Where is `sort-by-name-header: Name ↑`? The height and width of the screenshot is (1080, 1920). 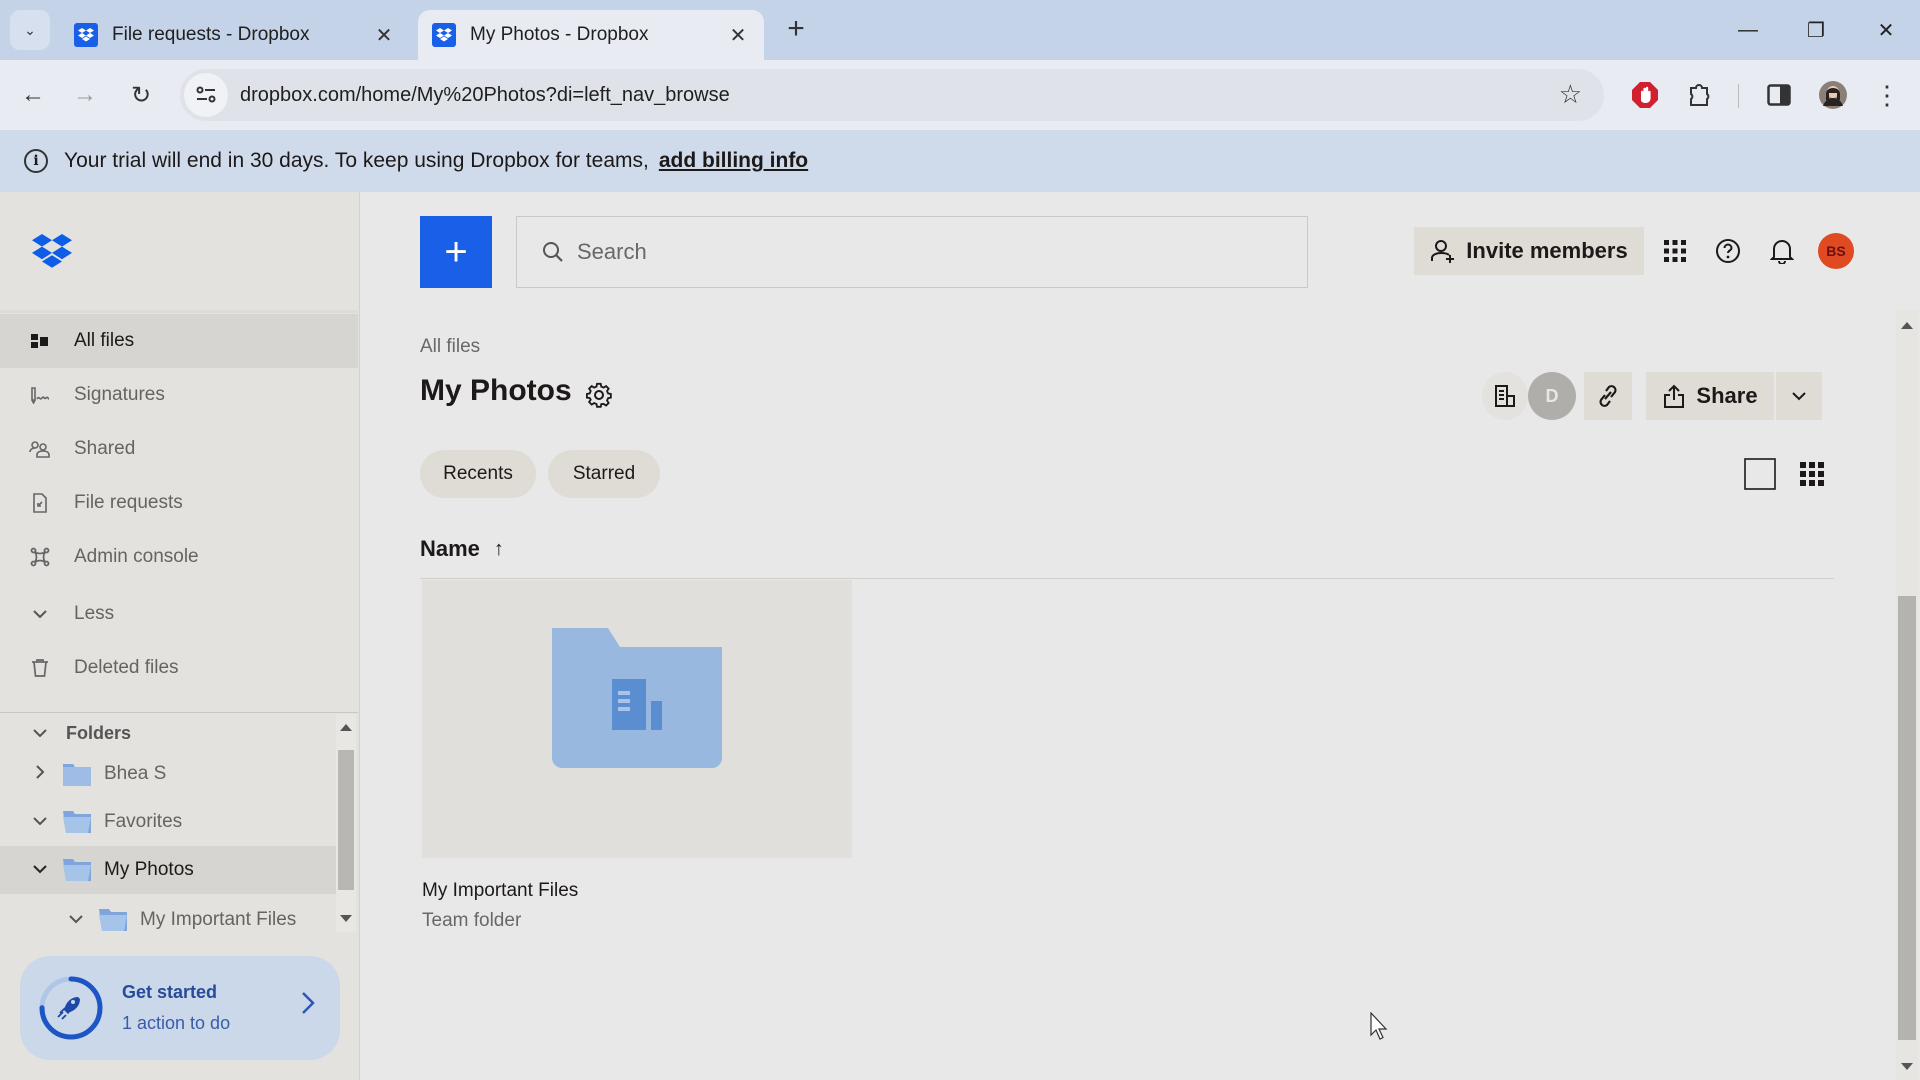
sort-by-name-header: Name ↑ is located at coordinates (462, 549).